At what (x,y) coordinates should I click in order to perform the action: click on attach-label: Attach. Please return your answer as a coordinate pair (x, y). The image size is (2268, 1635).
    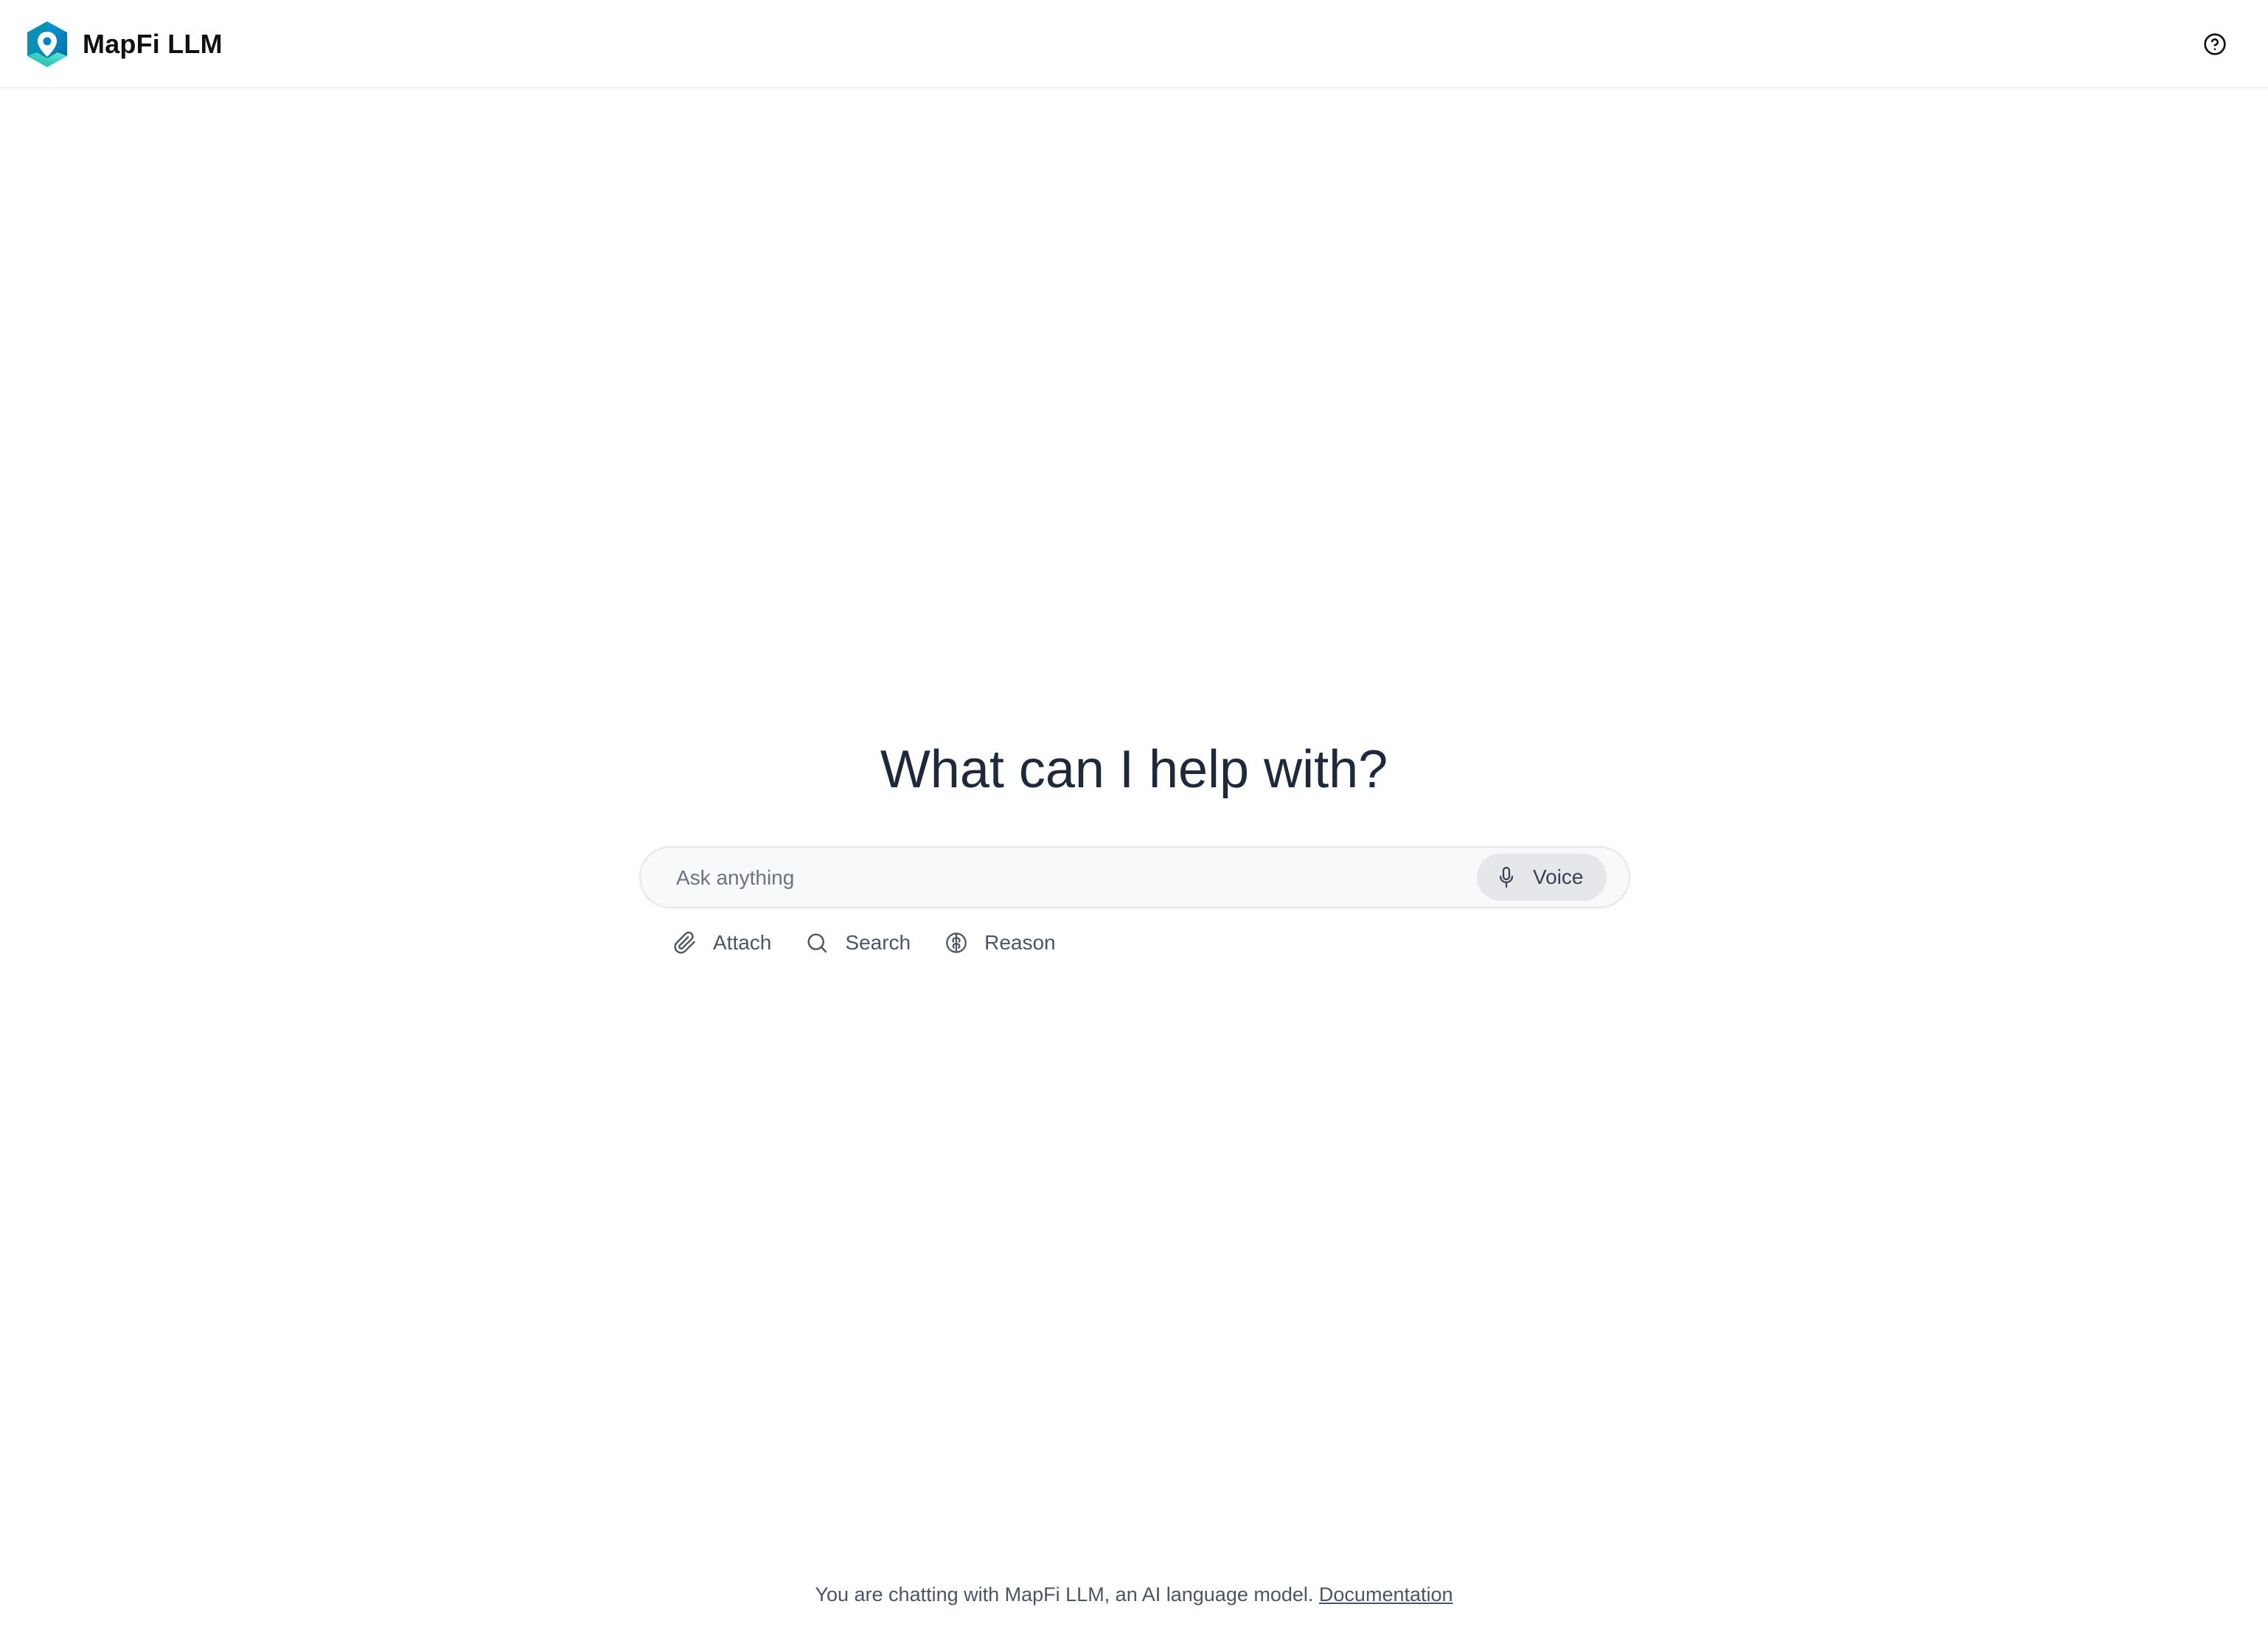
    Looking at the image, I should click on (743, 942).